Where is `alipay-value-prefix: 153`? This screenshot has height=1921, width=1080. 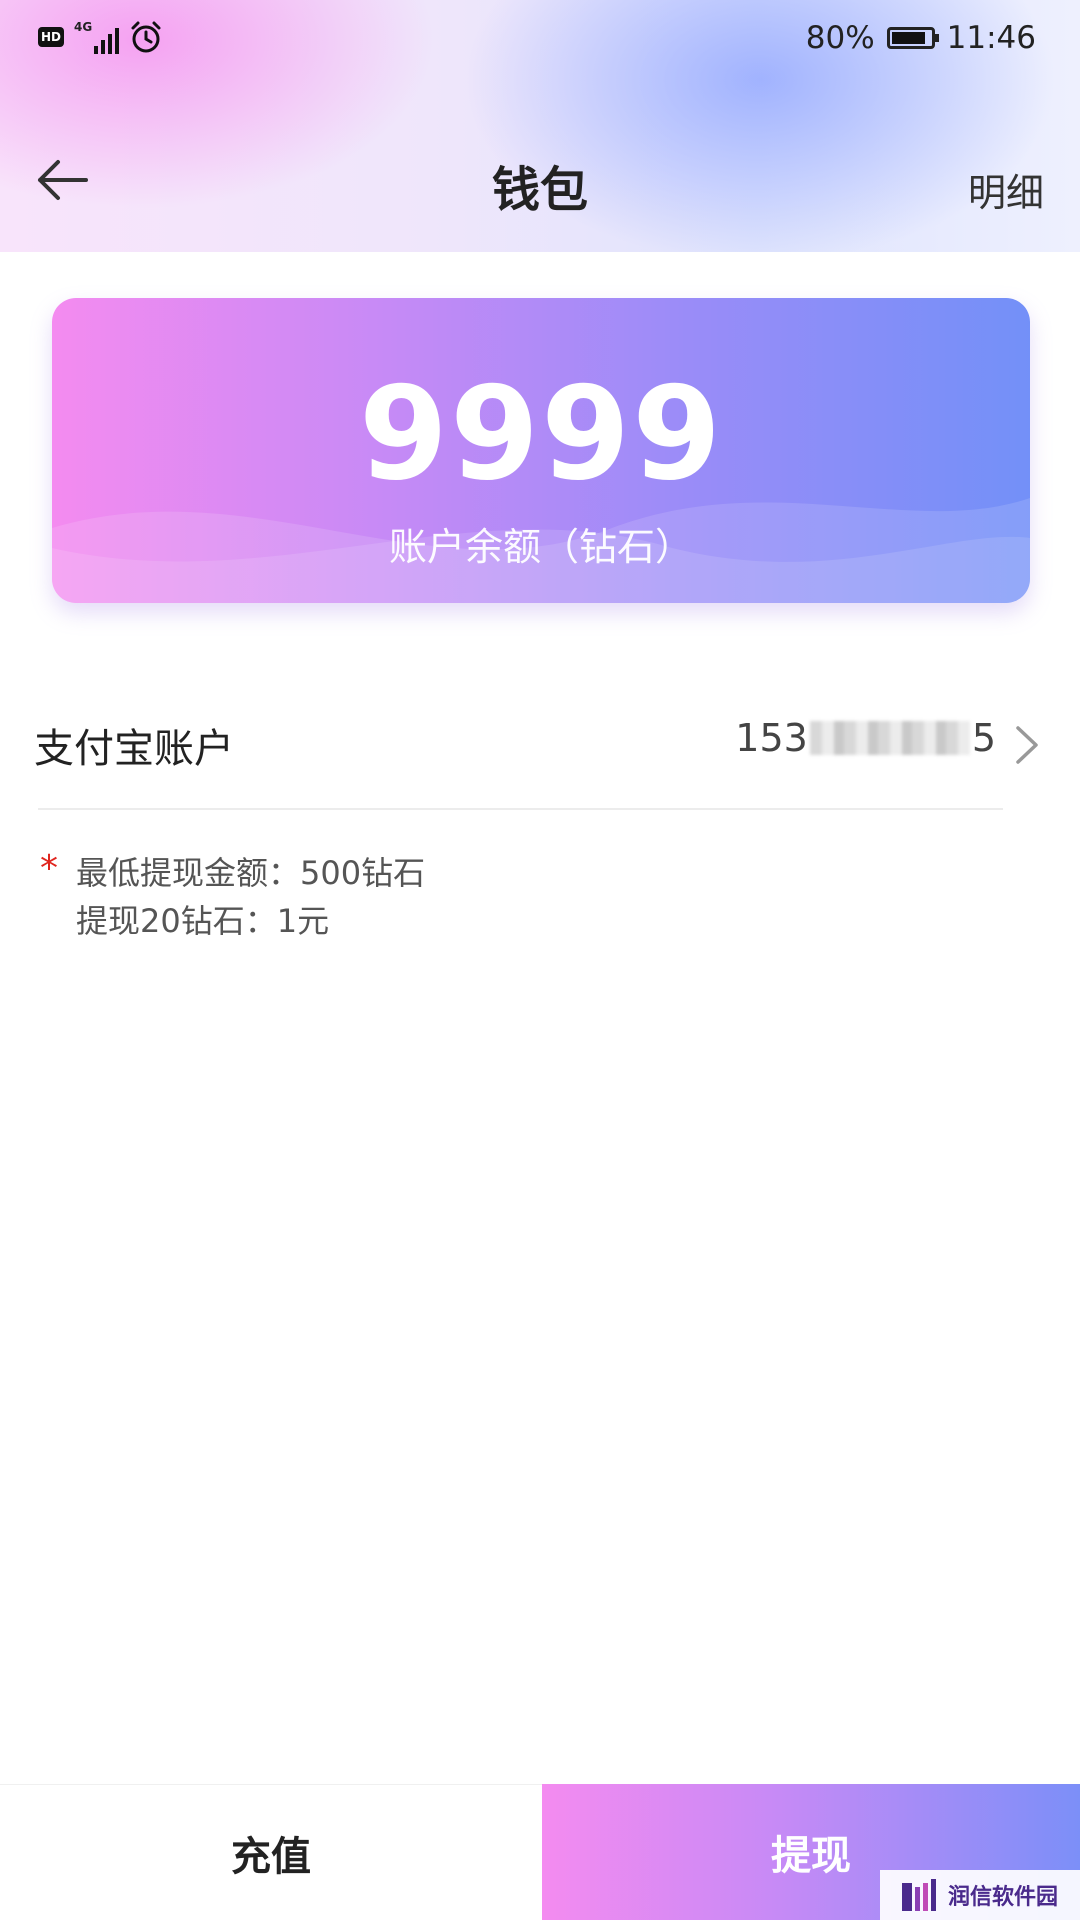
alipay-value-prefix: 153 is located at coordinates (771, 738).